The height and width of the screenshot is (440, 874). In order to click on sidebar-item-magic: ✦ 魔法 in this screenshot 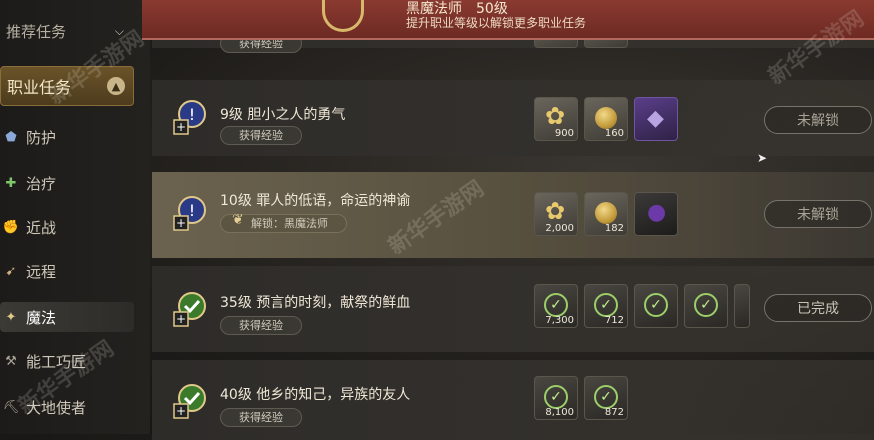, I will do `click(67, 317)`.